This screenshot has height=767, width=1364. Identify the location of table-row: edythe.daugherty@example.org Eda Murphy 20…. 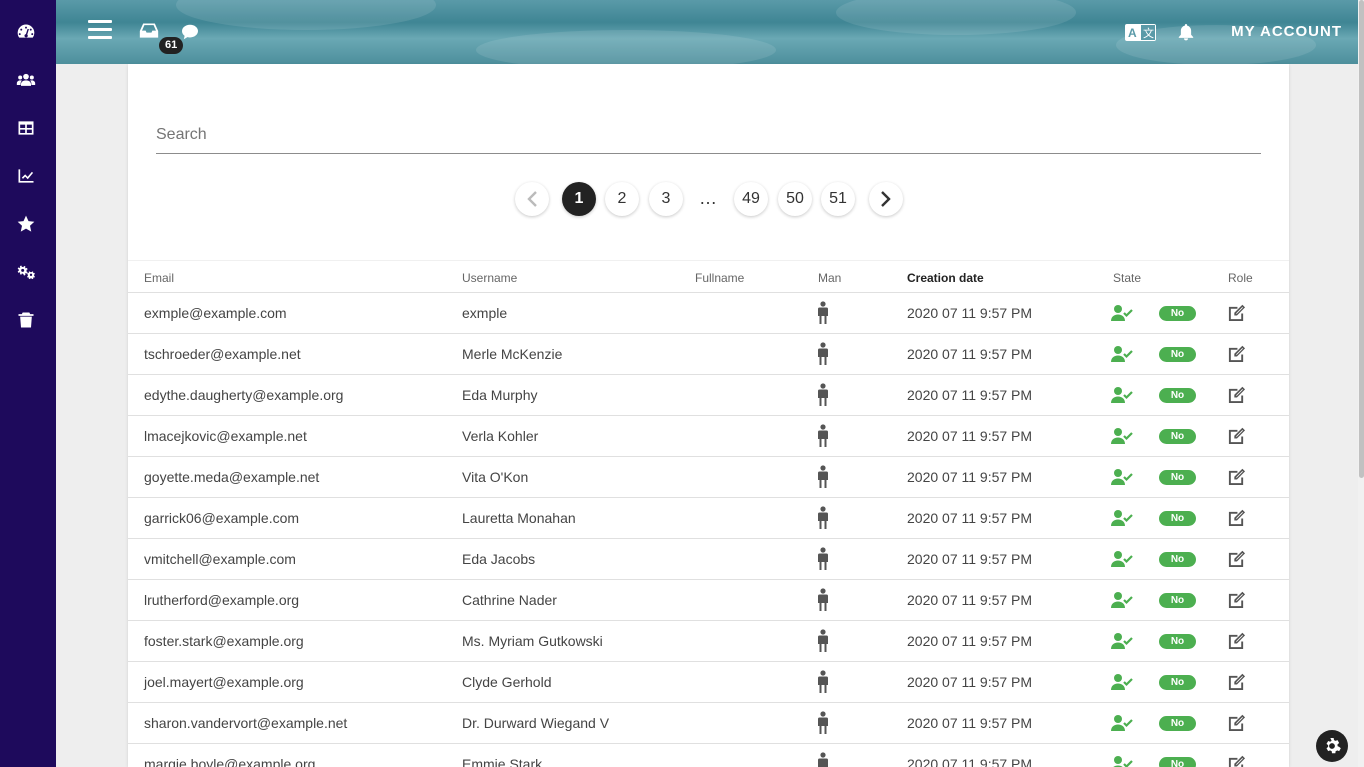
(708, 395).